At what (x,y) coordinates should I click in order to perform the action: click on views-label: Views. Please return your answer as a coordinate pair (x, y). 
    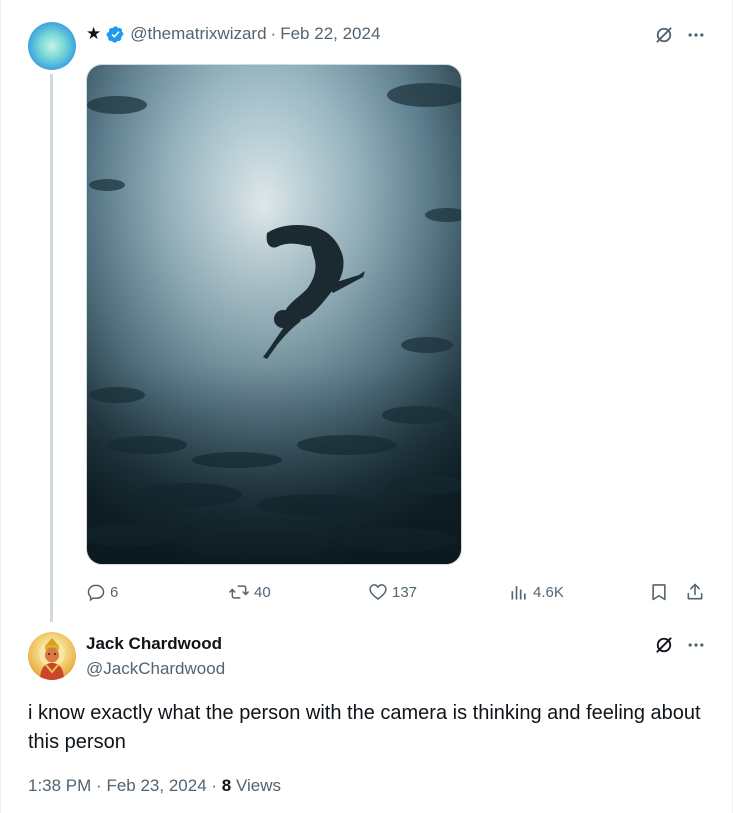
    Looking at the image, I should click on (259, 785).